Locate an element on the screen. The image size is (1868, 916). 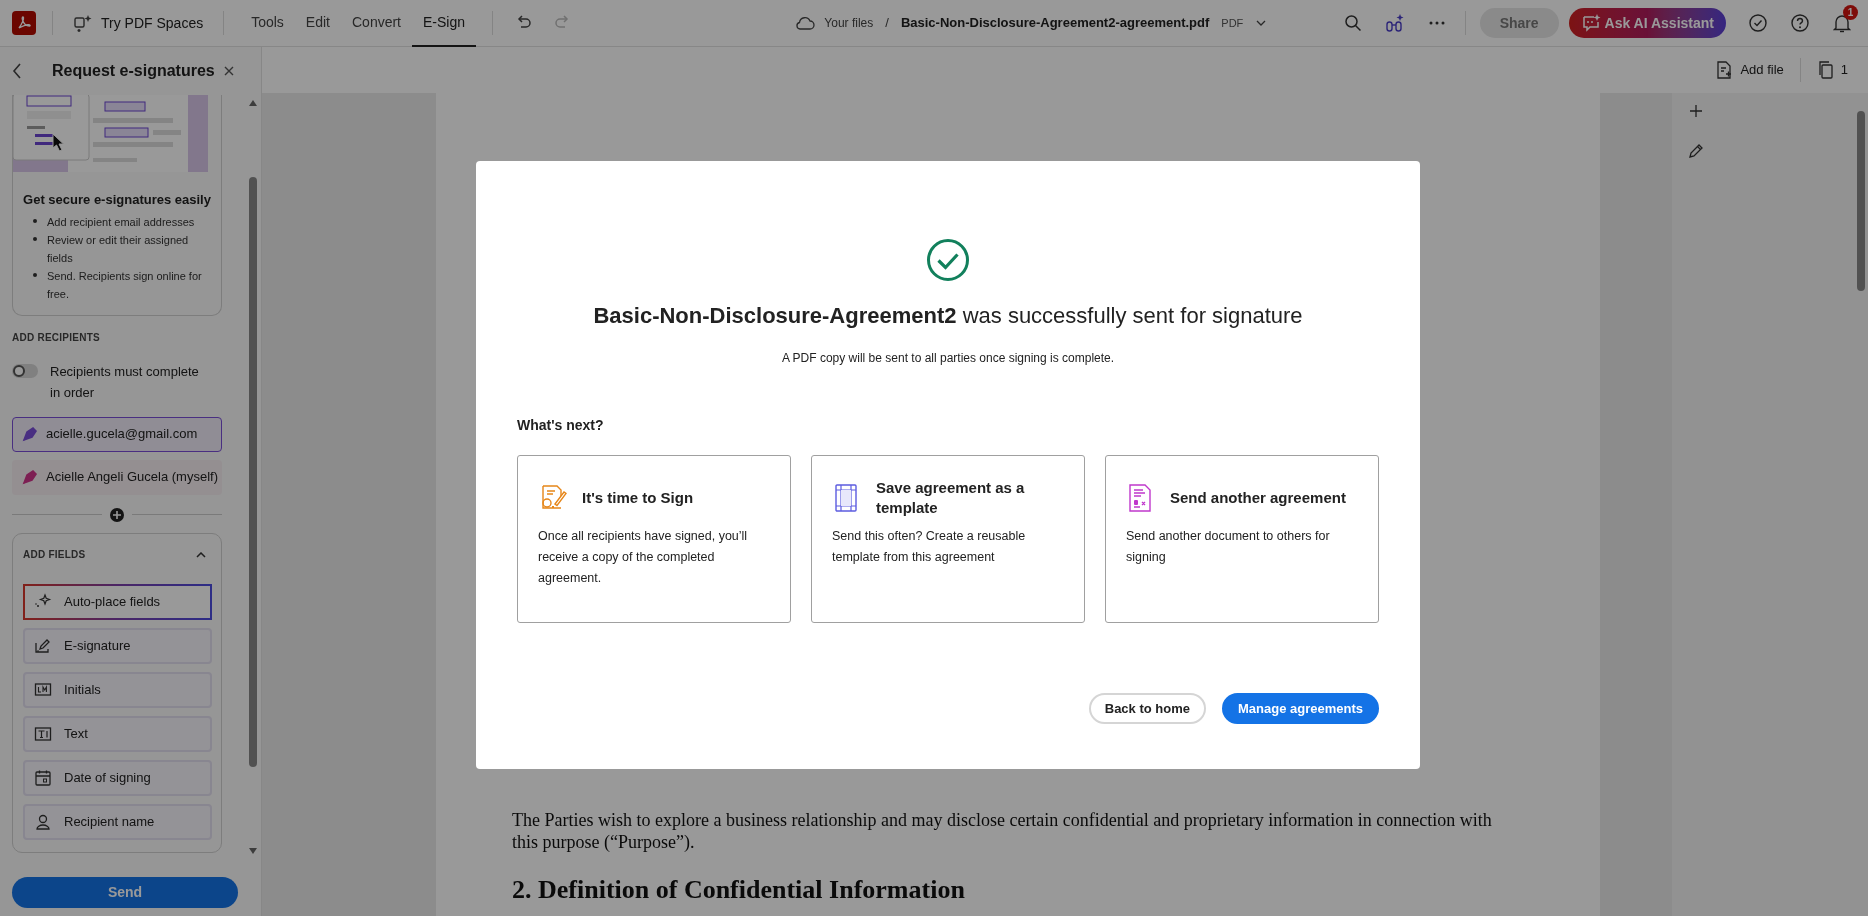
paragraph: The Parties wish to explore a business relationship and may disclose certain confidential and proprietary information in connection with this purpose (“Purpose”). is located at coordinates (1002, 831).